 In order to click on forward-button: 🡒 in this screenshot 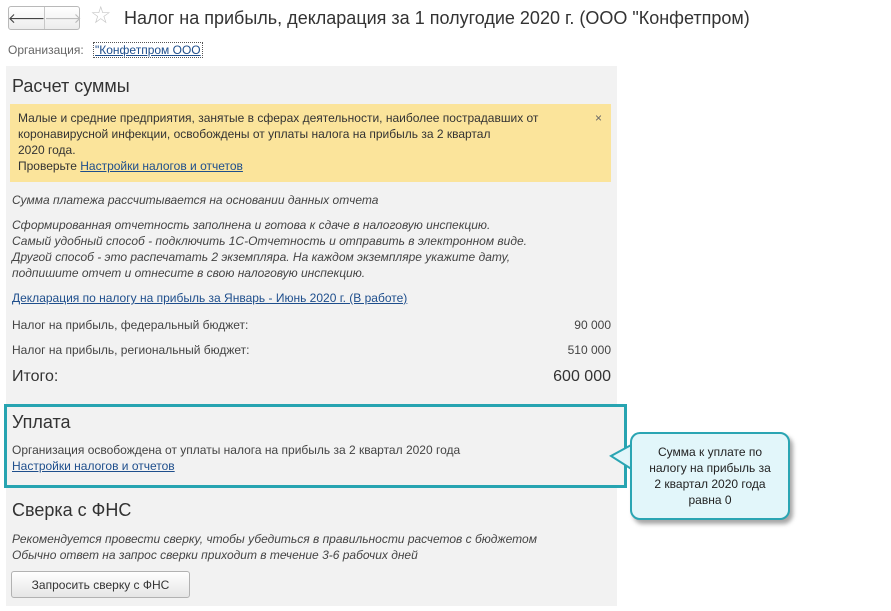, I will do `click(63, 18)`.